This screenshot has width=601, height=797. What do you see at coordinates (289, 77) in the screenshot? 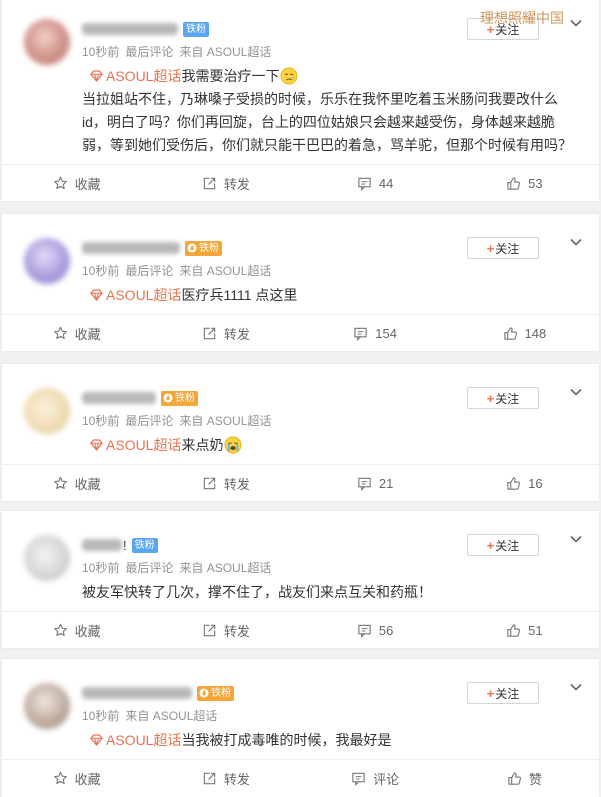
I see `crying-face-emoji-icon` at bounding box center [289, 77].